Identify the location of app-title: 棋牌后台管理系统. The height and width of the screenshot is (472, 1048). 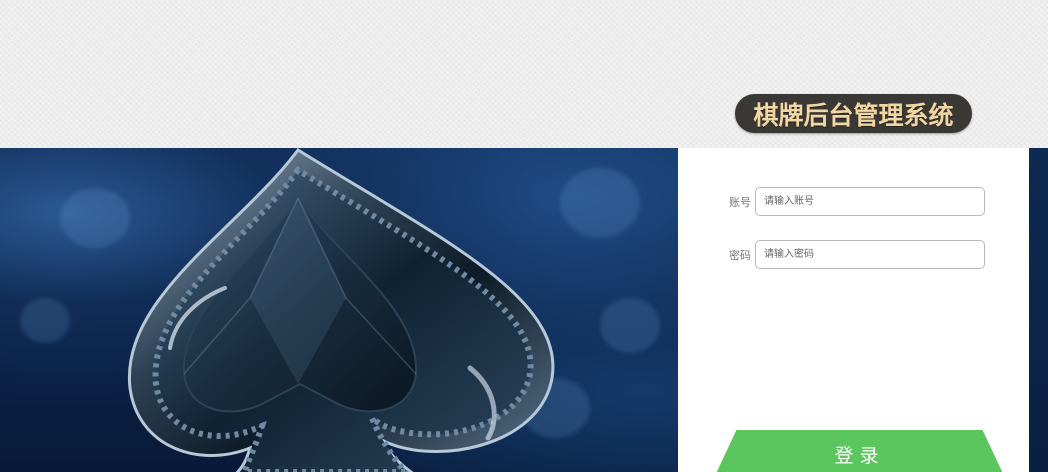
(853, 115).